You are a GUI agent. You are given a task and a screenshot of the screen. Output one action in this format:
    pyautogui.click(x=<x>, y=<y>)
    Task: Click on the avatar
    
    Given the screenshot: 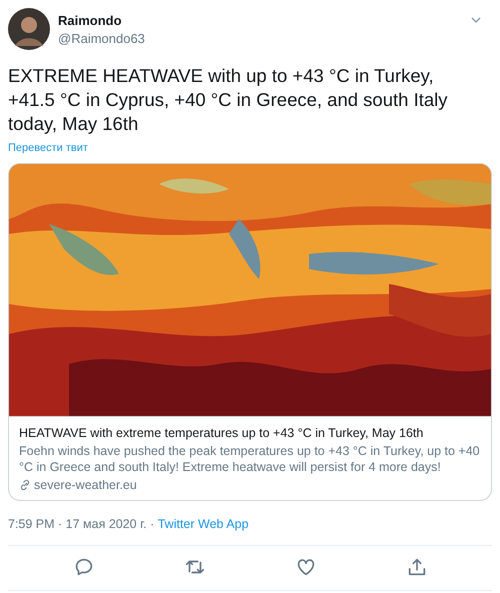 What is the action you would take?
    pyautogui.click(x=29, y=29)
    